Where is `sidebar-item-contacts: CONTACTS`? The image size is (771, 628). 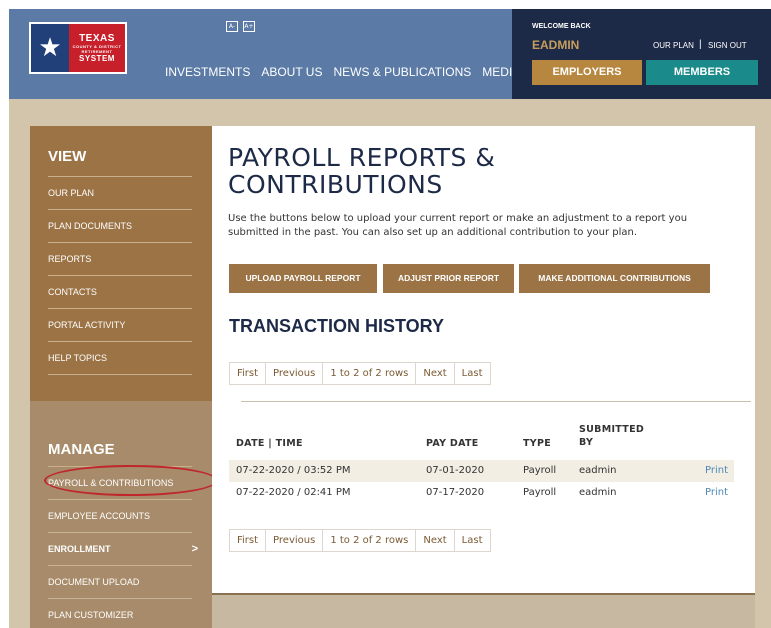
sidebar-item-contacts: CONTACTS is located at coordinates (120, 292).